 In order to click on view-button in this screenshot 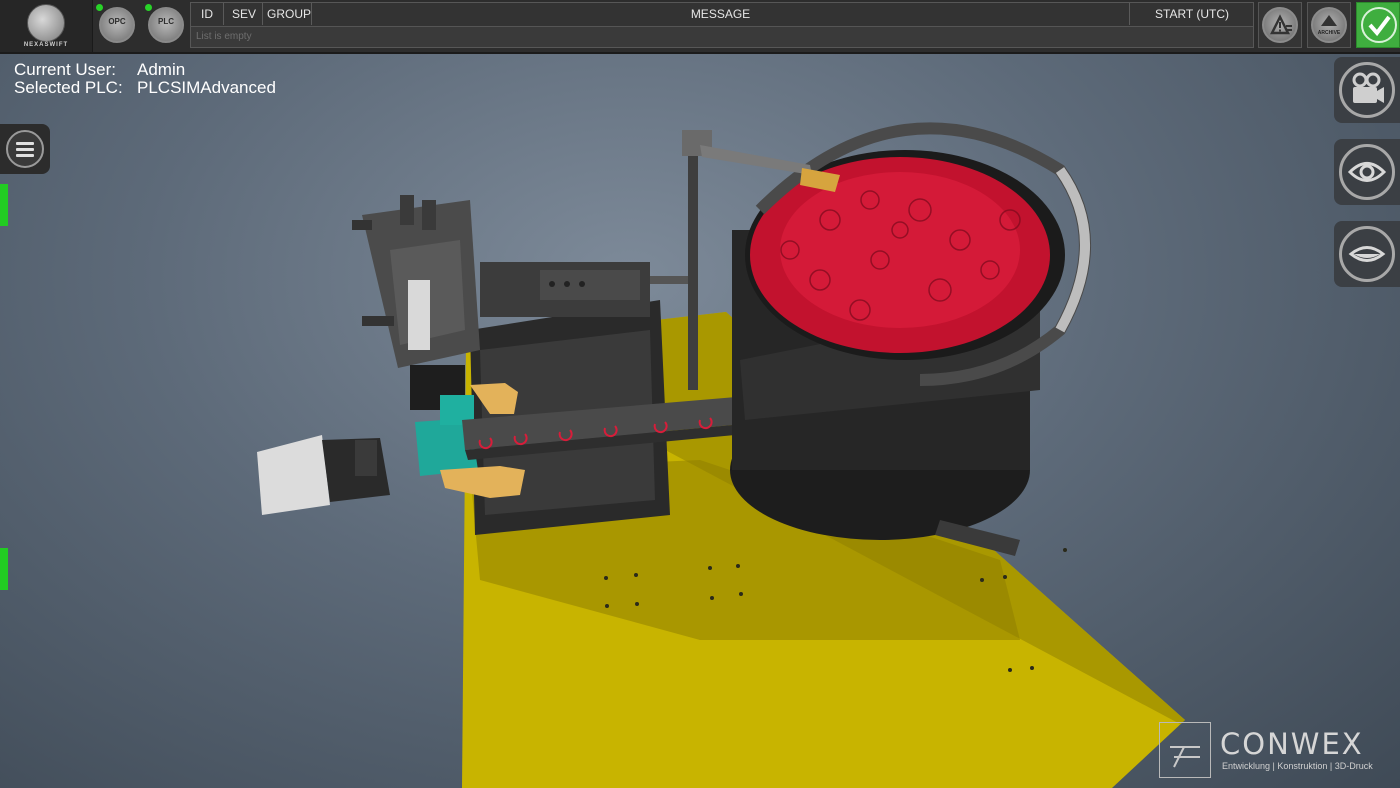, I will do `click(1367, 172)`.